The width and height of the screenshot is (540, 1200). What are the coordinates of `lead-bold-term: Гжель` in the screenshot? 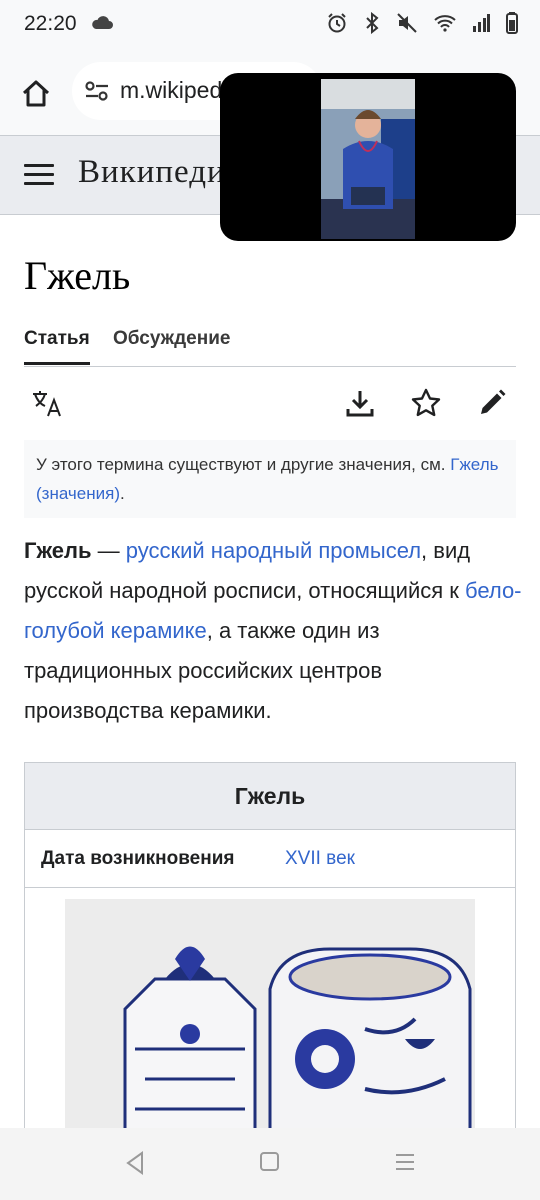 It's located at (58, 550).